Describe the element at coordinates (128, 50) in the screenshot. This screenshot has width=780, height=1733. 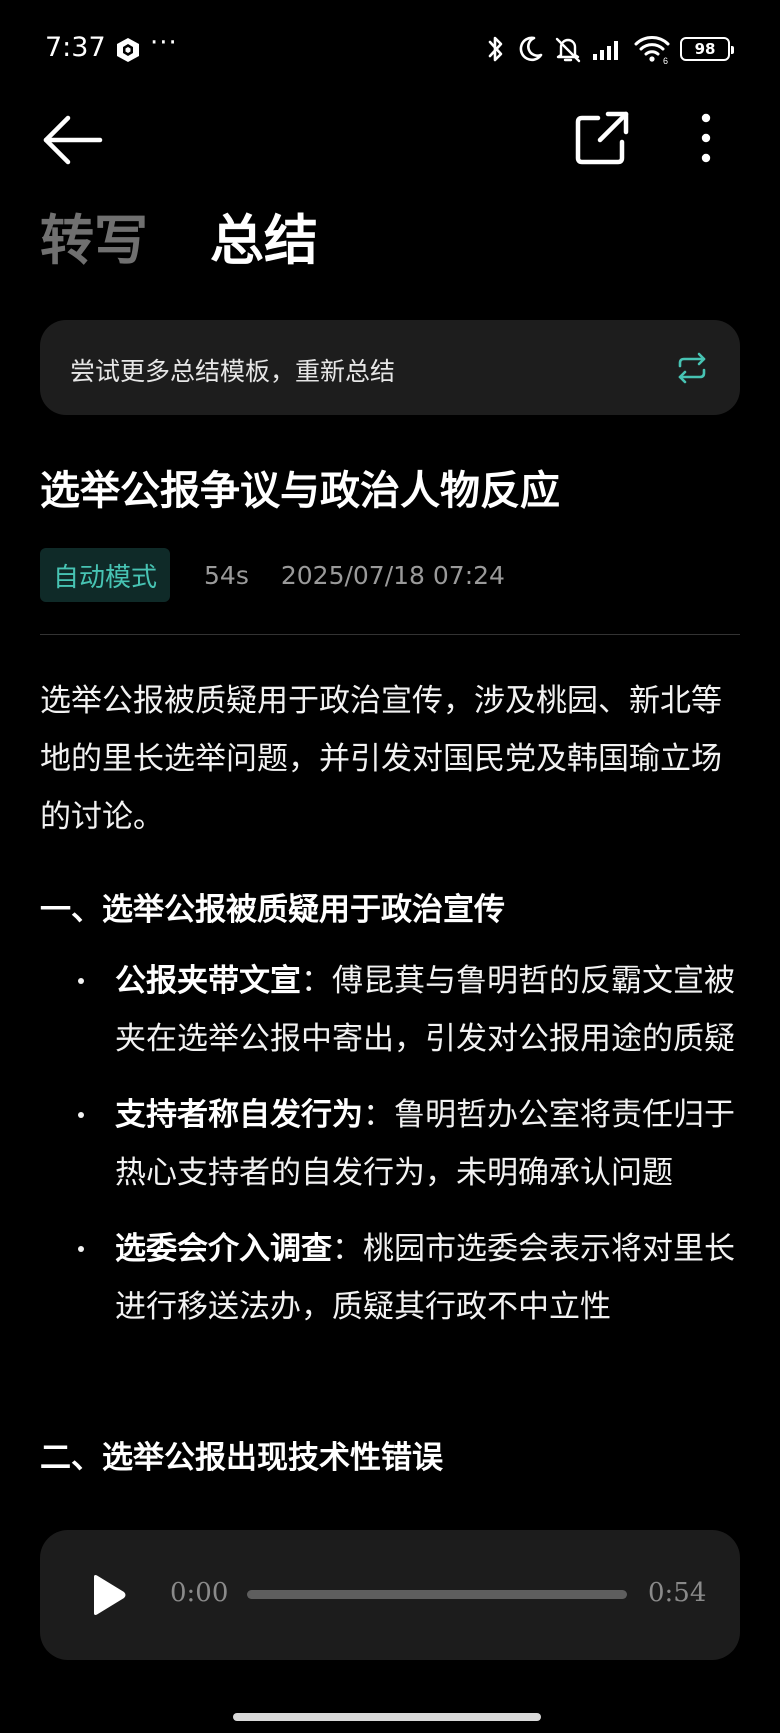
I see `app-hexagon-icon` at that location.